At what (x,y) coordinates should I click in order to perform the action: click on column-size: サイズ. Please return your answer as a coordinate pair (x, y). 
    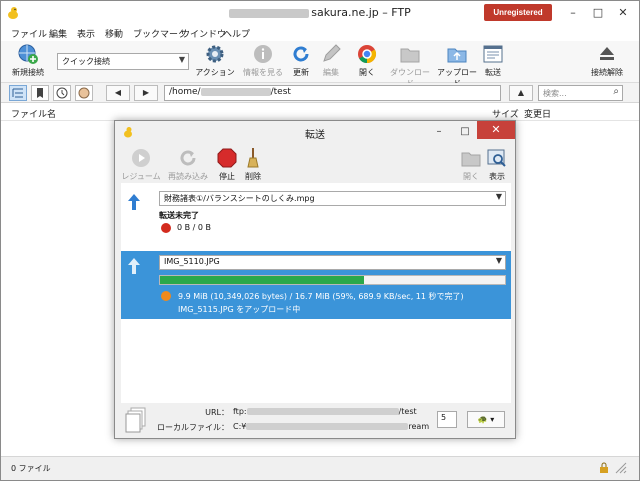
    Looking at the image, I should click on (505, 113).